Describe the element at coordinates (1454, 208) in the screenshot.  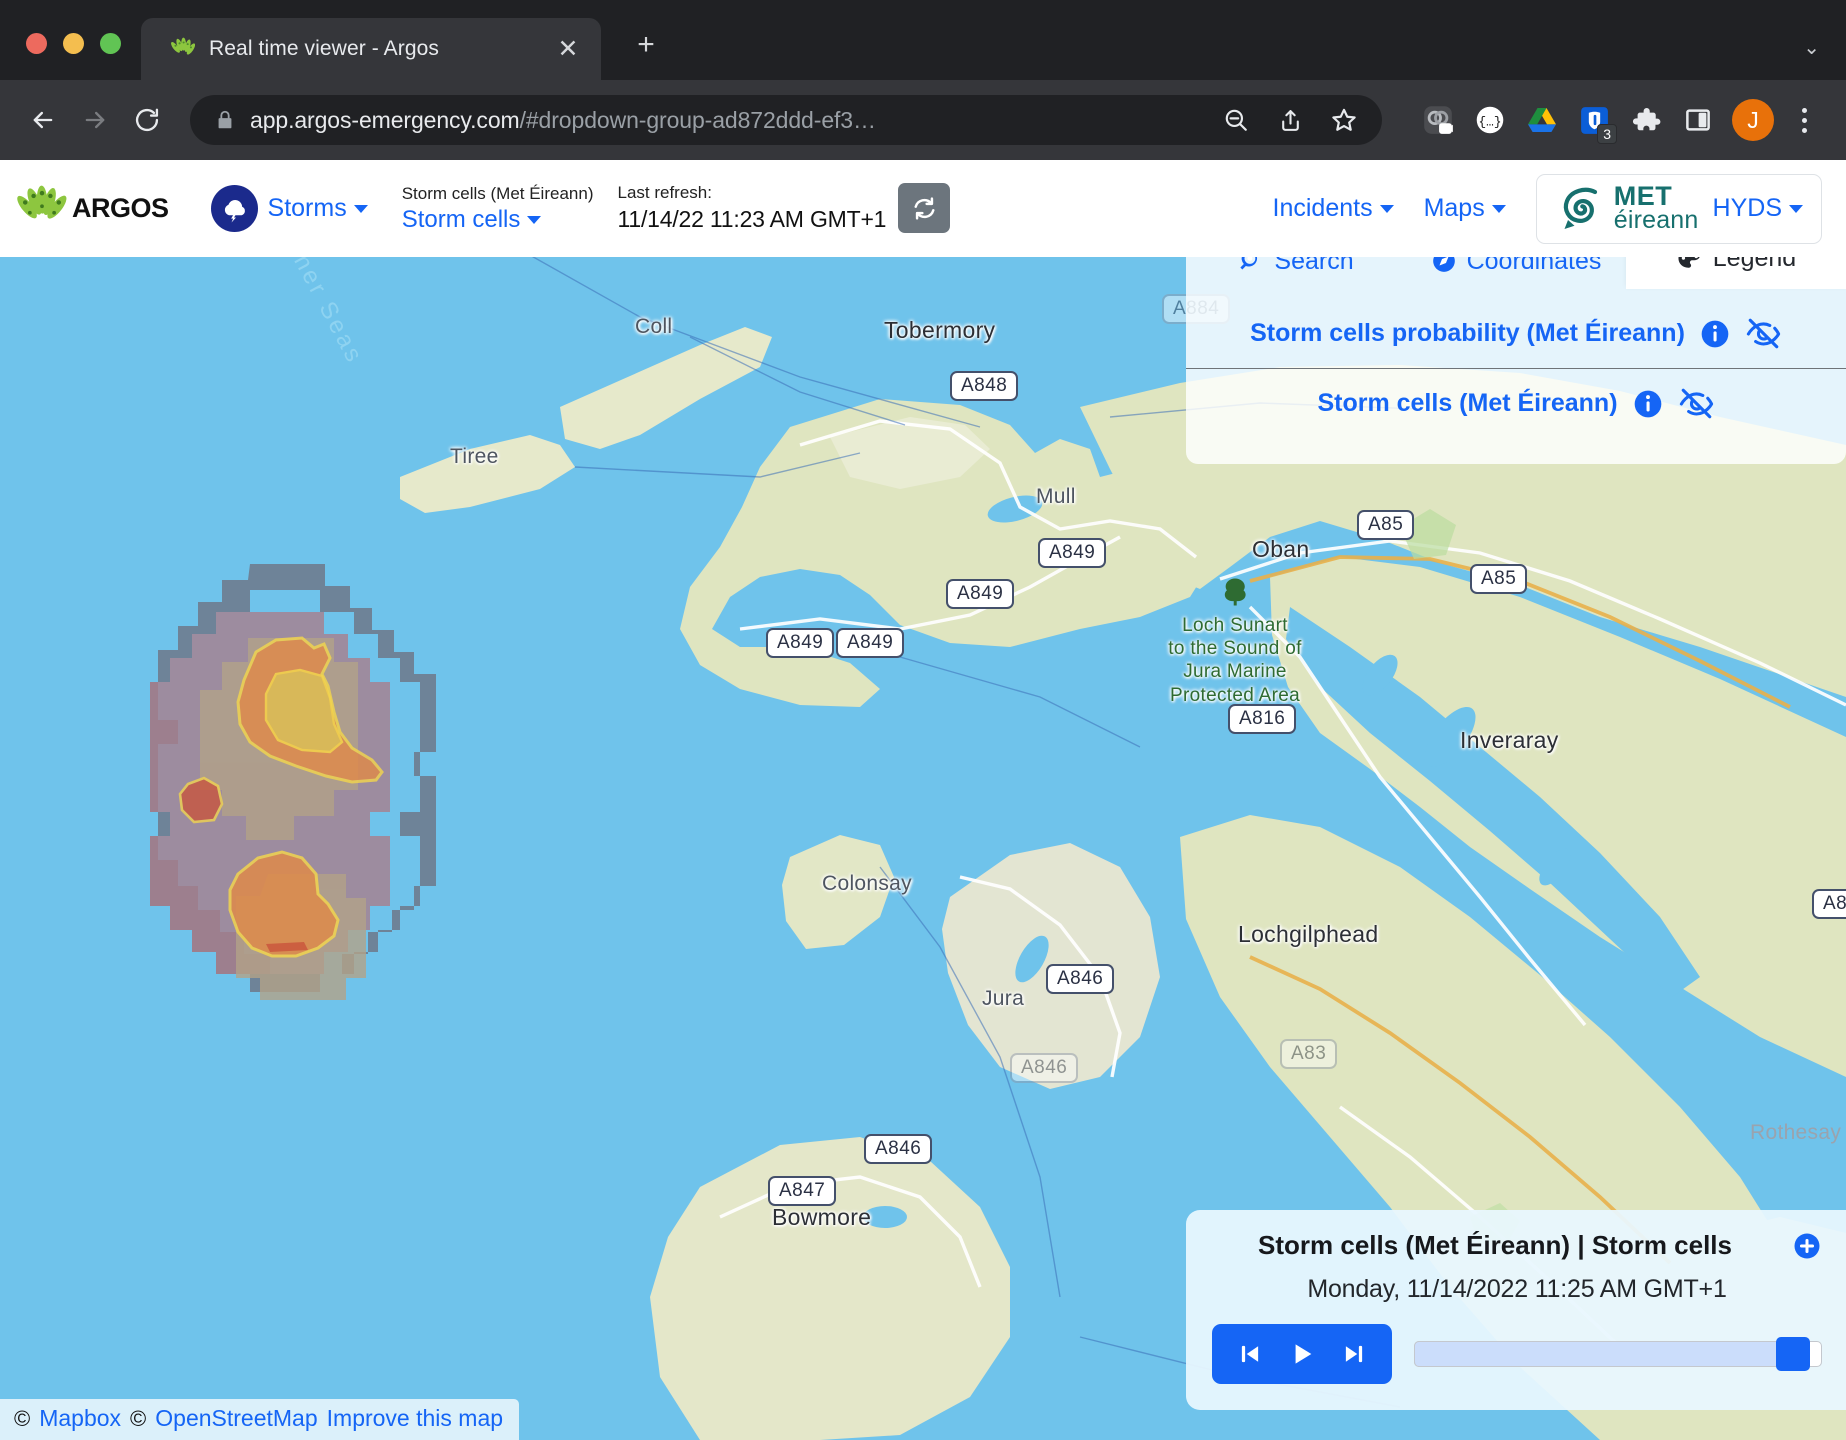
I see `maps-label: Maps` at that location.